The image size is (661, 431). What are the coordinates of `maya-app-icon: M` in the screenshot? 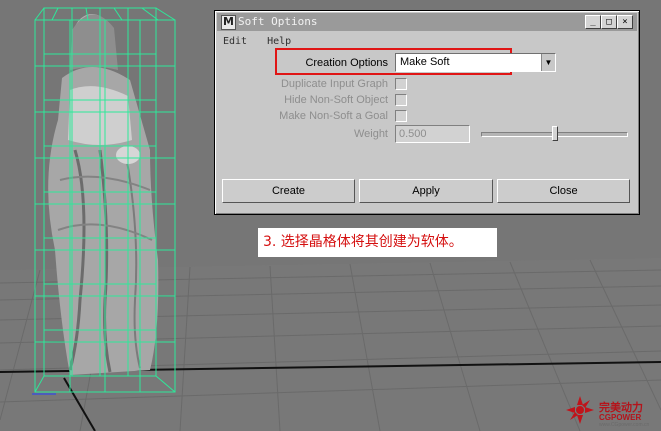 It's located at (228, 22).